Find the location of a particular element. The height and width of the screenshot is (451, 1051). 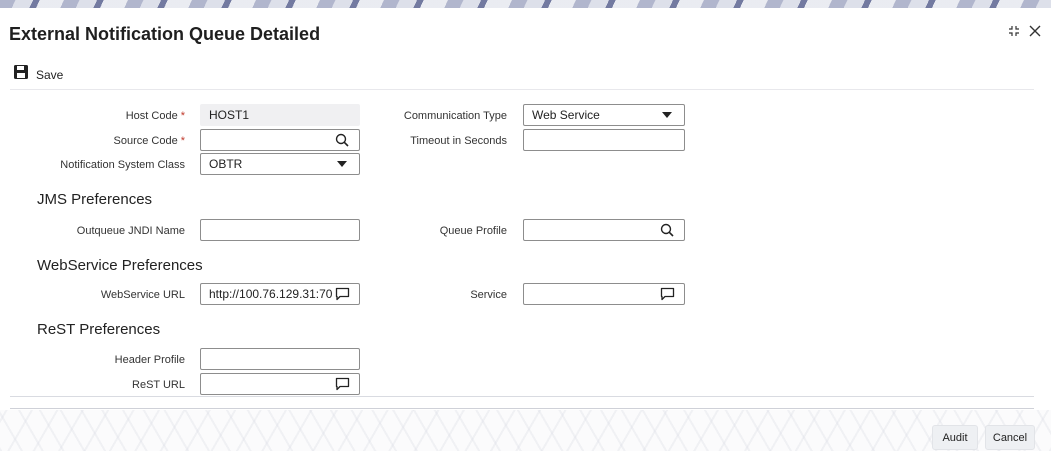

source-code-field is located at coordinates (280, 140).